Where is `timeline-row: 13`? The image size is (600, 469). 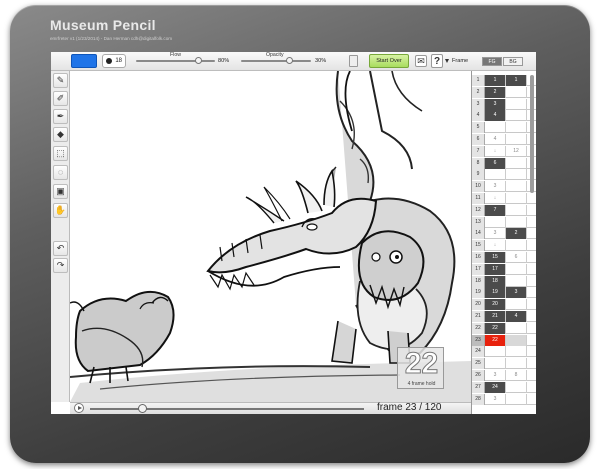 timeline-row: 13 is located at coordinates (504, 222).